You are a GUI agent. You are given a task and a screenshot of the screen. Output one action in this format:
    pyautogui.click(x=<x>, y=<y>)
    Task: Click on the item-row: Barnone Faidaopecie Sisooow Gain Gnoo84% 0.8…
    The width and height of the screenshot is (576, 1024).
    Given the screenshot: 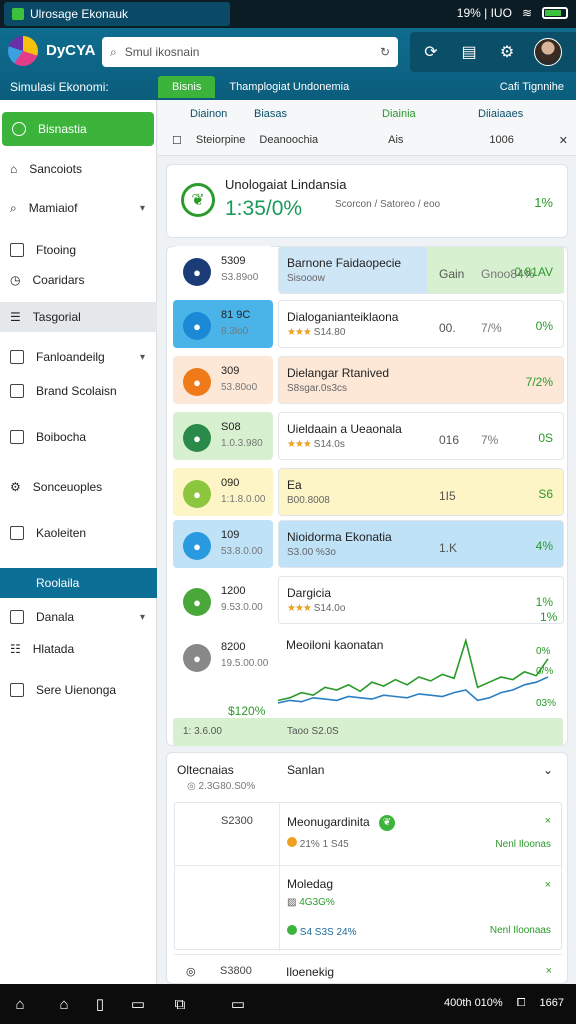 What is the action you would take?
    pyautogui.click(x=421, y=270)
    